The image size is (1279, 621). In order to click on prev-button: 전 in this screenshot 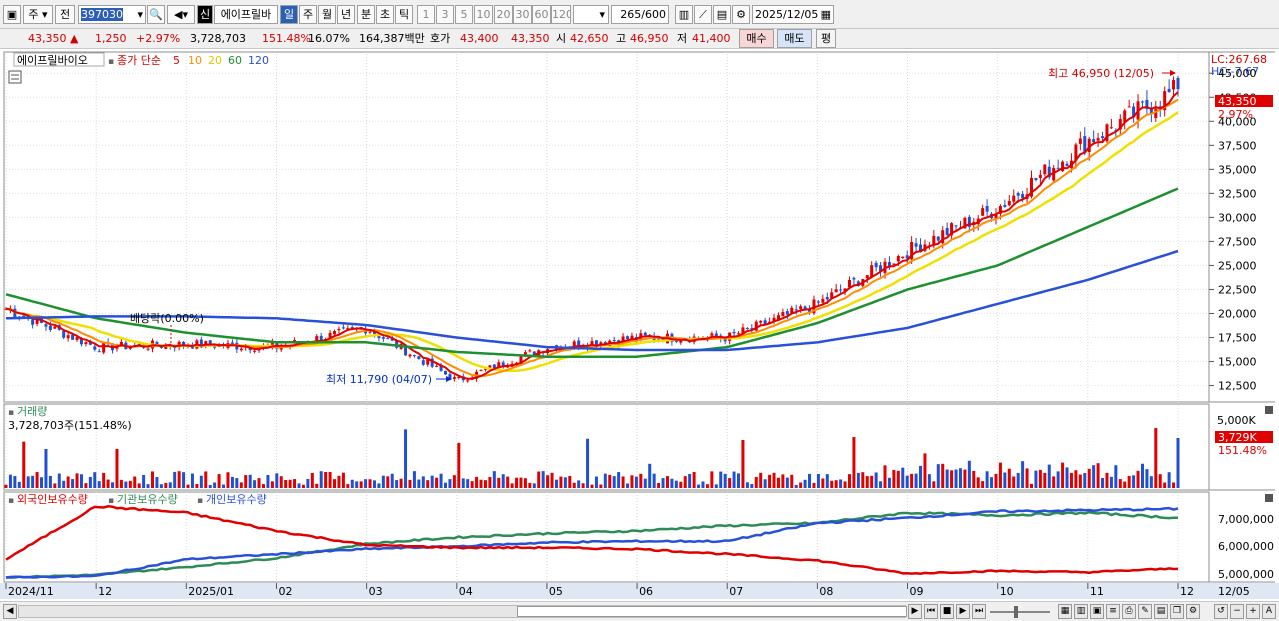, I will do `click(65, 14)`.